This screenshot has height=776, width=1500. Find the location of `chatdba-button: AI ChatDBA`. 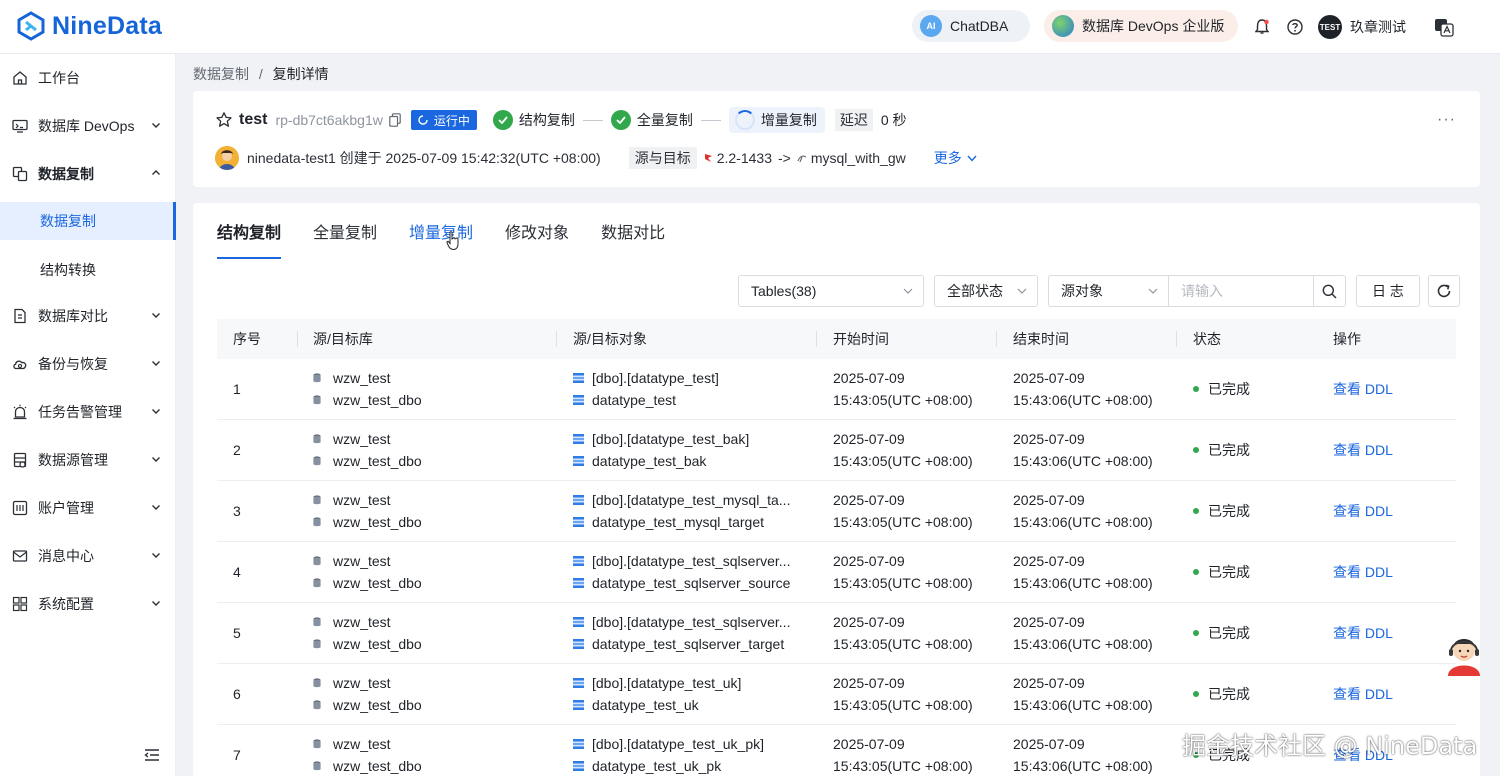

chatdba-button: AI ChatDBA is located at coordinates (971, 26).